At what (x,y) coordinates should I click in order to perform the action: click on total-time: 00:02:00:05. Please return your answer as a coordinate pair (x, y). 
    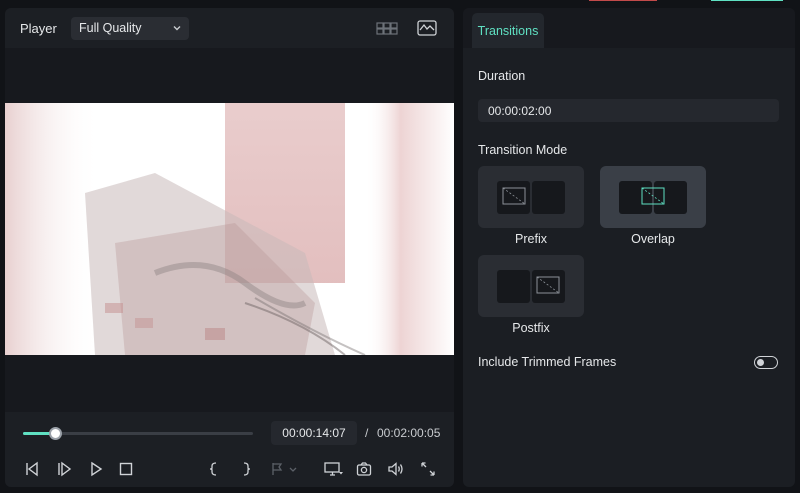
    Looking at the image, I should click on (409, 433).